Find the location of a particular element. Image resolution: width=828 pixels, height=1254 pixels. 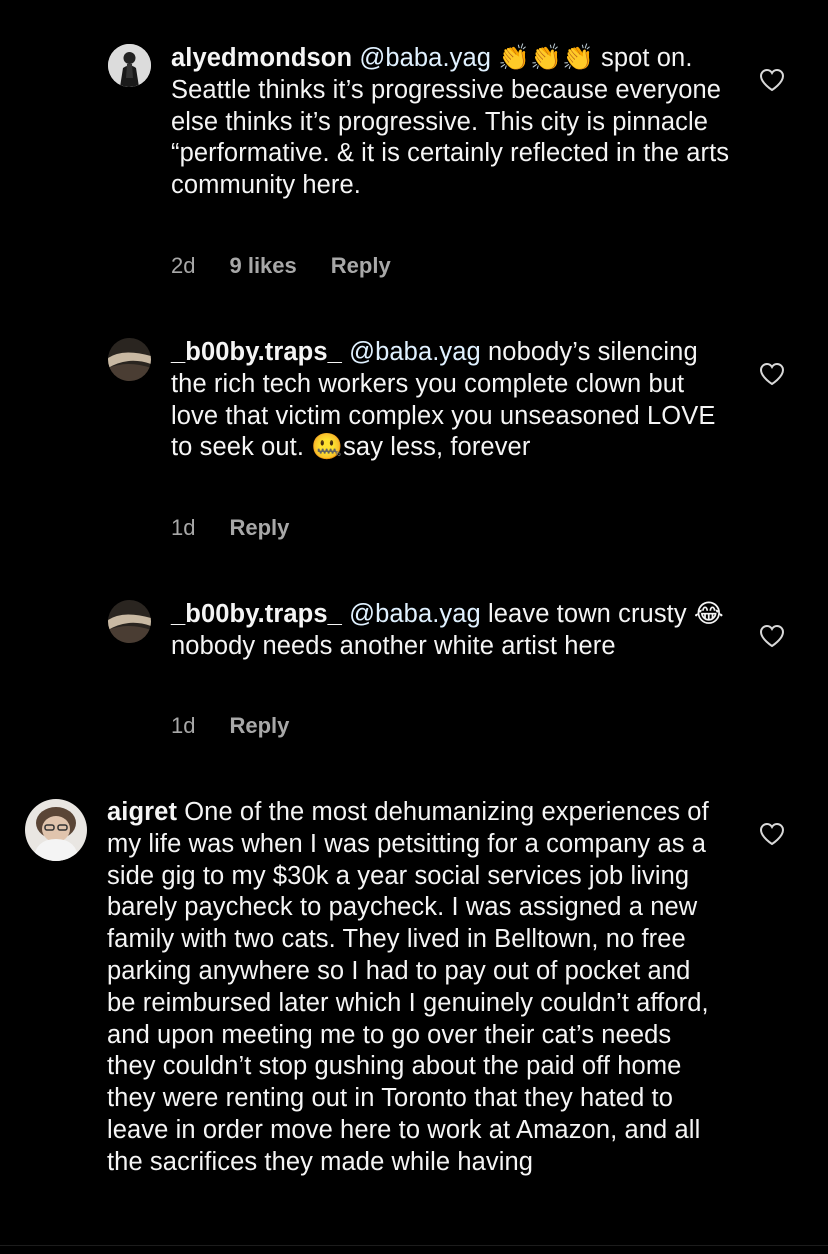

timestamp: 2d is located at coordinates (183, 265).